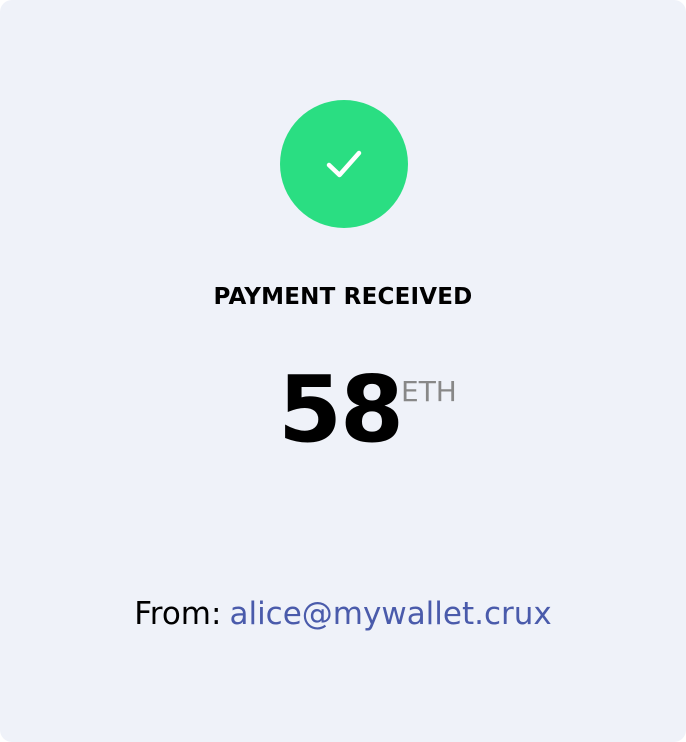 The image size is (686, 742). I want to click on success-badge, so click(344, 164).